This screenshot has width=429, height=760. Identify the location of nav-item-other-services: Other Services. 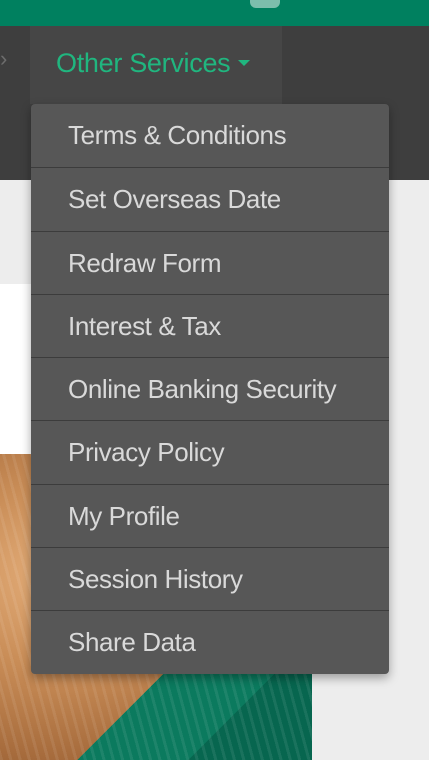
(156, 65).